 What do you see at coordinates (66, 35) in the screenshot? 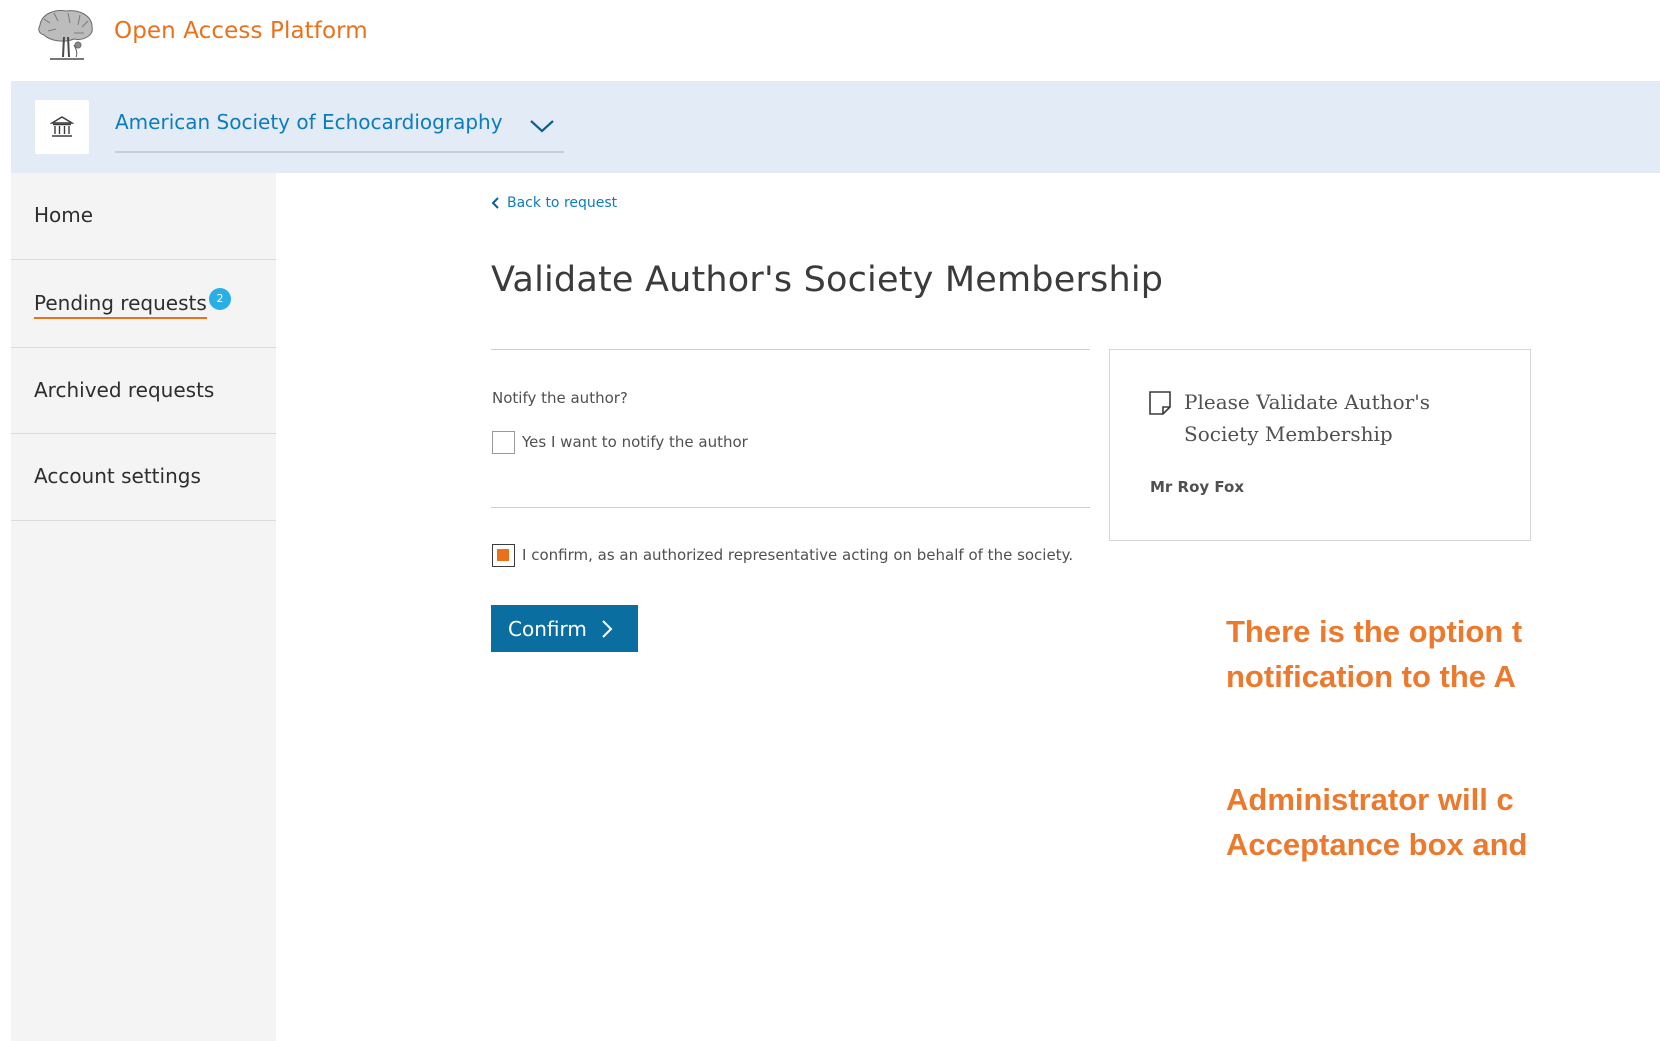
I see `elsevier-tree-logo-icon` at bounding box center [66, 35].